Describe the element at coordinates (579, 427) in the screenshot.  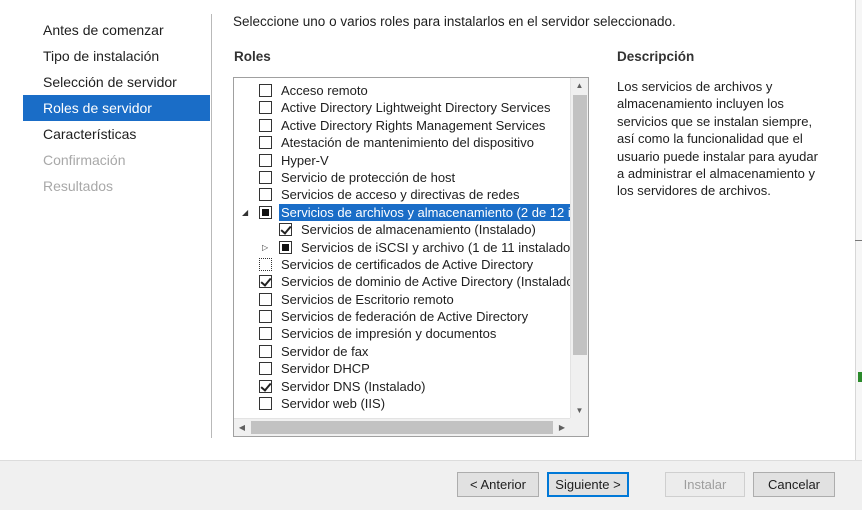
I see `scrollbar-corner` at that location.